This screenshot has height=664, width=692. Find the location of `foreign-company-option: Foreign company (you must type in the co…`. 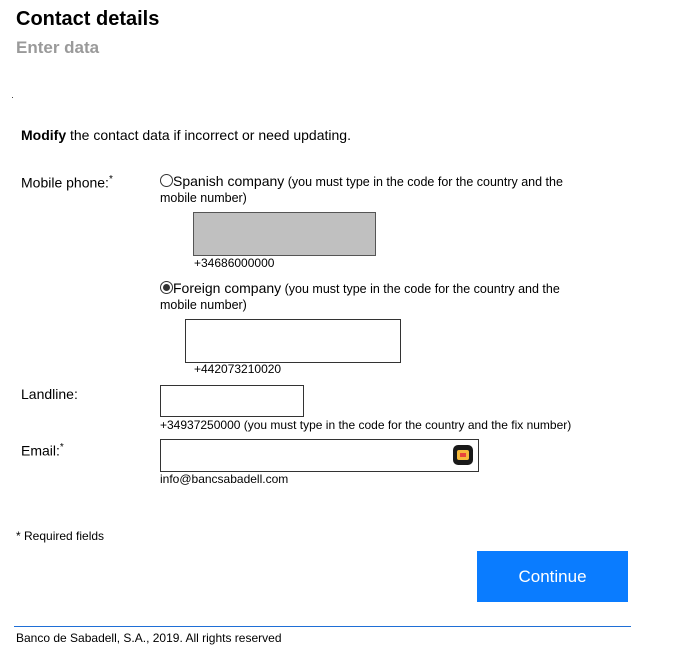

foreign-company-option: Foreign company (you must type in the co… is located at coordinates (395, 297).